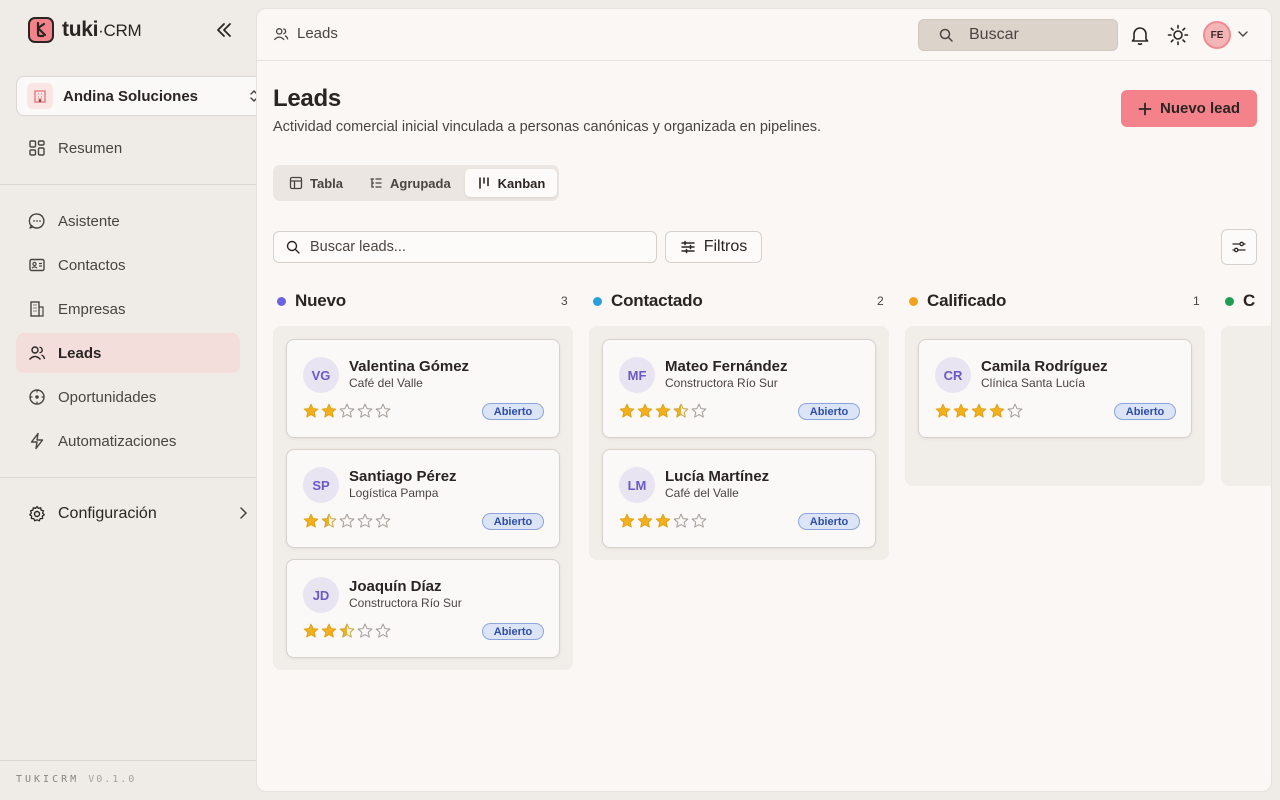 The height and width of the screenshot is (800, 1280). Describe the element at coordinates (107, 513) in the screenshot. I see `nav-label: Configuración` at that location.